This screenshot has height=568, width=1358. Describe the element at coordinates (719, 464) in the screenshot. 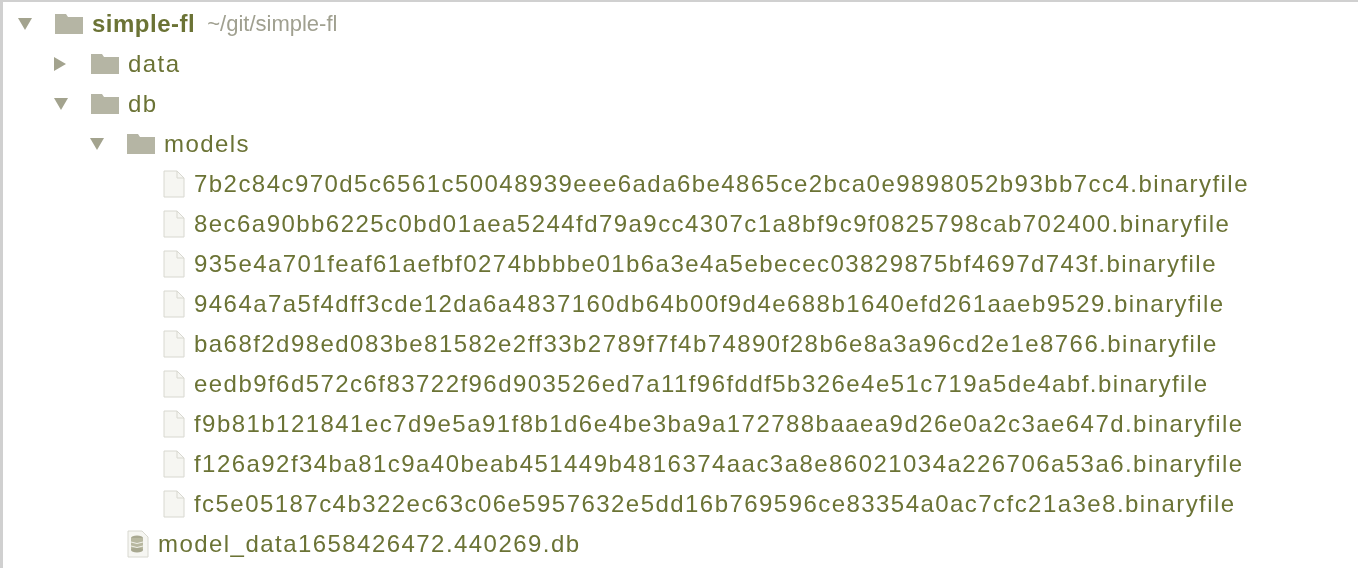

I see `file-name: f126a92f34ba81c9a40beab451449b4816374aac3a8e86021034a226706a53a6.binaryfile` at that location.